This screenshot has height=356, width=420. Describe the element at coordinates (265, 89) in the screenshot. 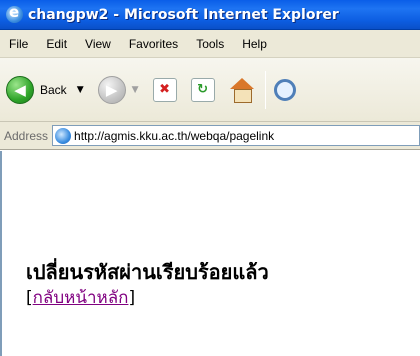

I see `toolbar-separator` at that location.